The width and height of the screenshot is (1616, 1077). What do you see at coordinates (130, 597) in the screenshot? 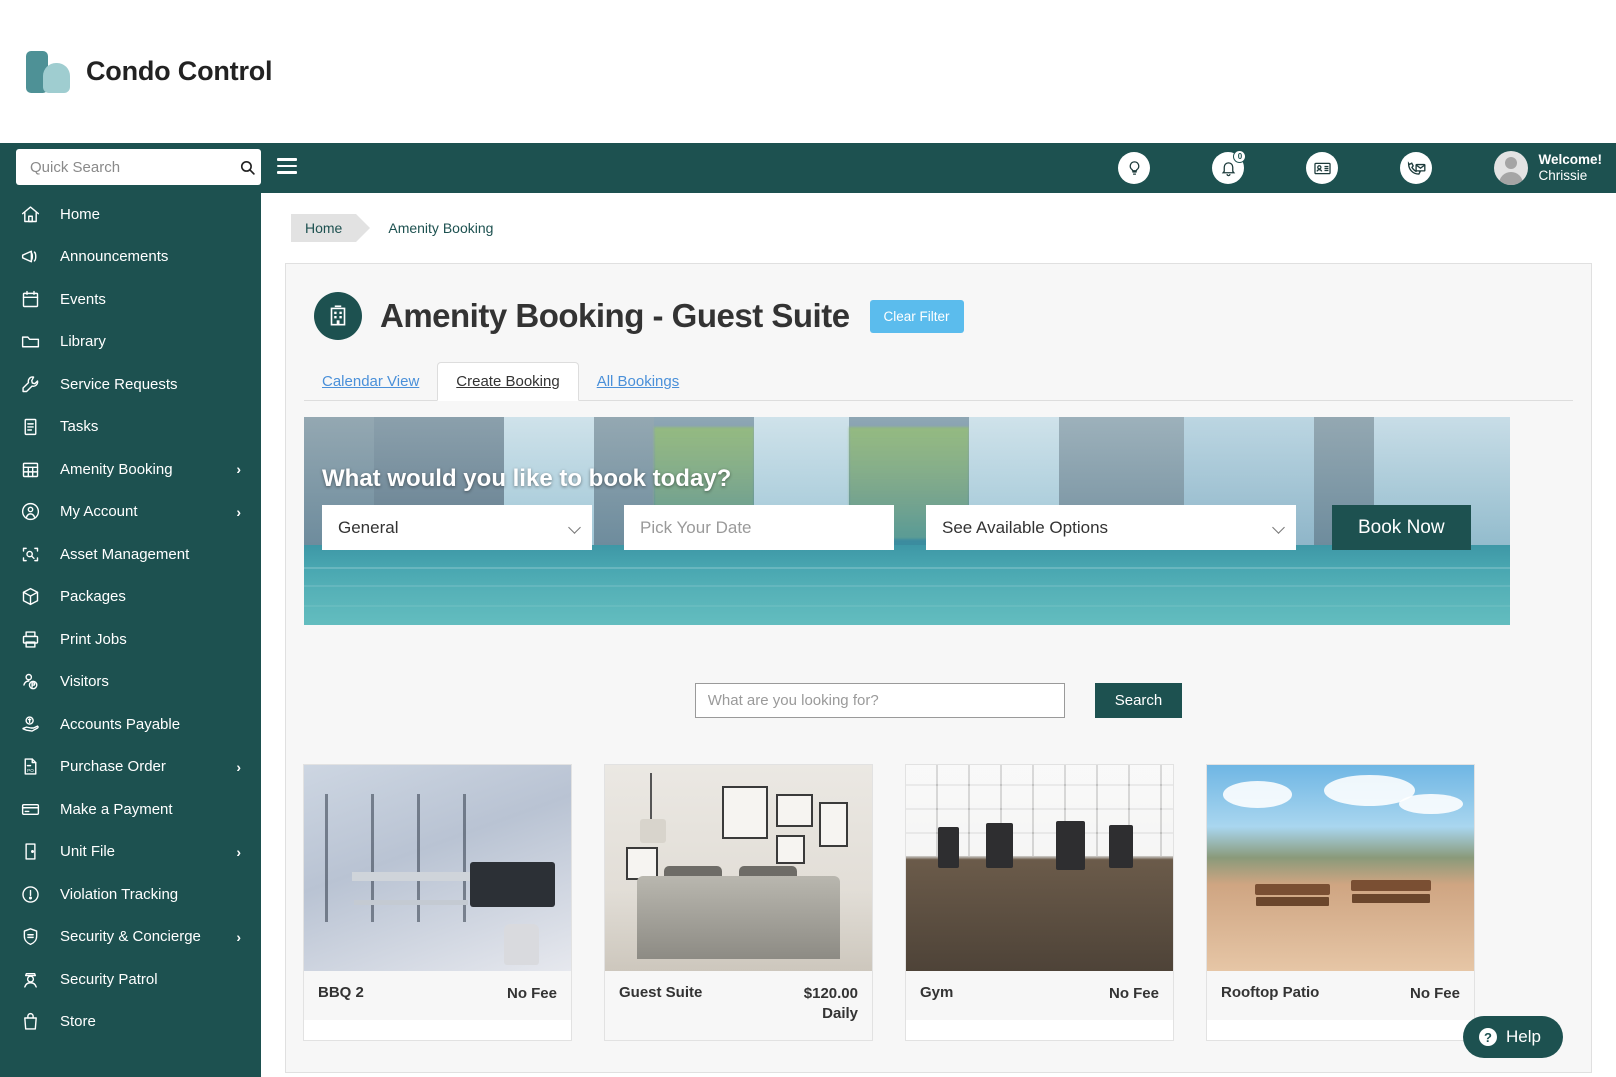
I see `sidebar-item-packages: Packages` at bounding box center [130, 597].